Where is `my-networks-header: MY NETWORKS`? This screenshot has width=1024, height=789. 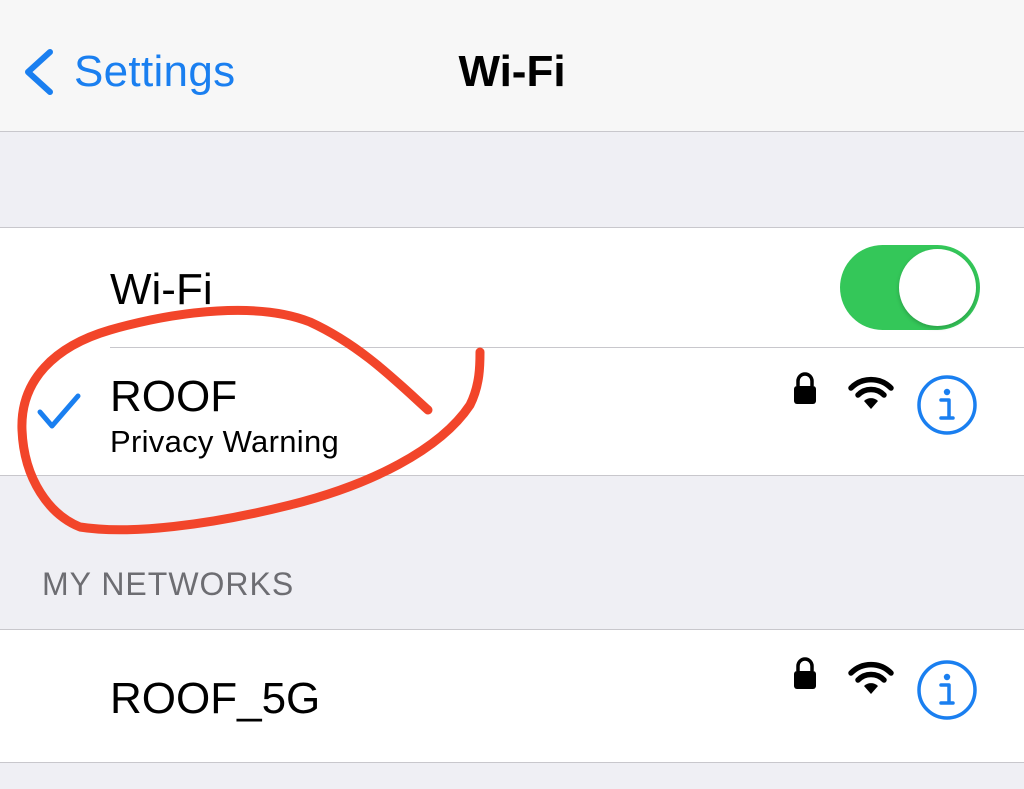
my-networks-header: MY NETWORKS is located at coordinates (168, 584).